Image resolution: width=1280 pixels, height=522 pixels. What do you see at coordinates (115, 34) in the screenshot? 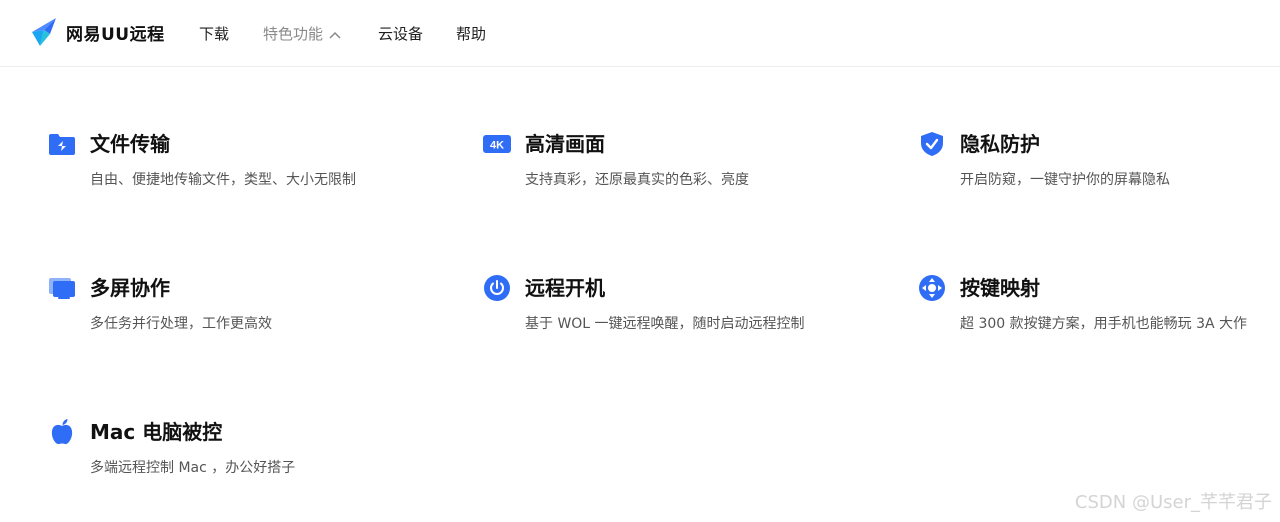
I see `brand-name: 网易UU远程` at bounding box center [115, 34].